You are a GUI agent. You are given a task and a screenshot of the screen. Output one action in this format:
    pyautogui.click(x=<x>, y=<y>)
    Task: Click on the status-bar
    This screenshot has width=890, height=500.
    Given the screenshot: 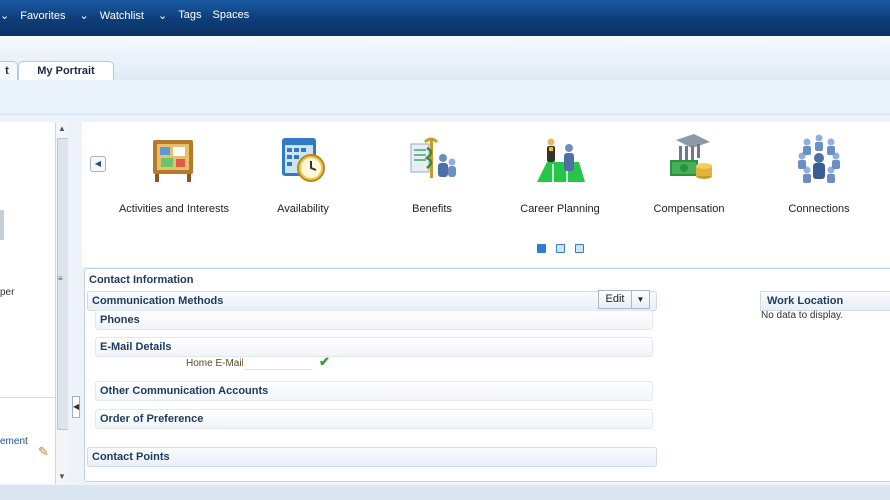 What is the action you would take?
    pyautogui.click(x=445, y=492)
    